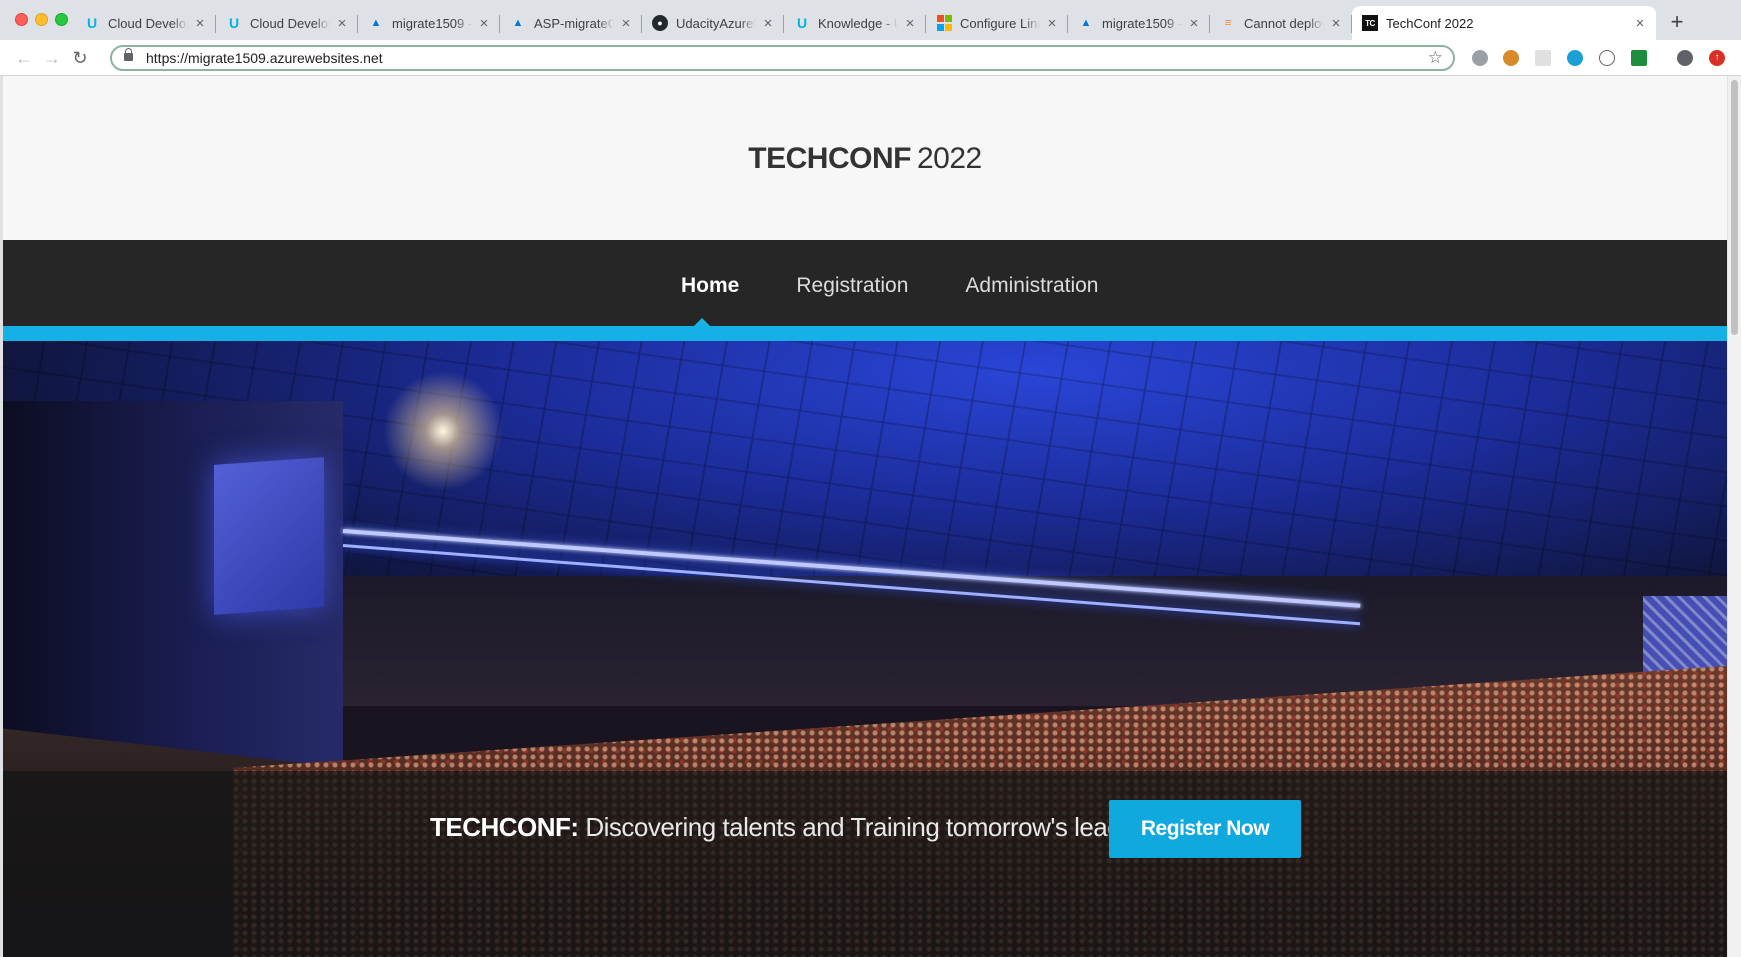 This screenshot has height=957, width=1741. What do you see at coordinates (852, 286) in the screenshot?
I see `nav-registration: Registration` at bounding box center [852, 286].